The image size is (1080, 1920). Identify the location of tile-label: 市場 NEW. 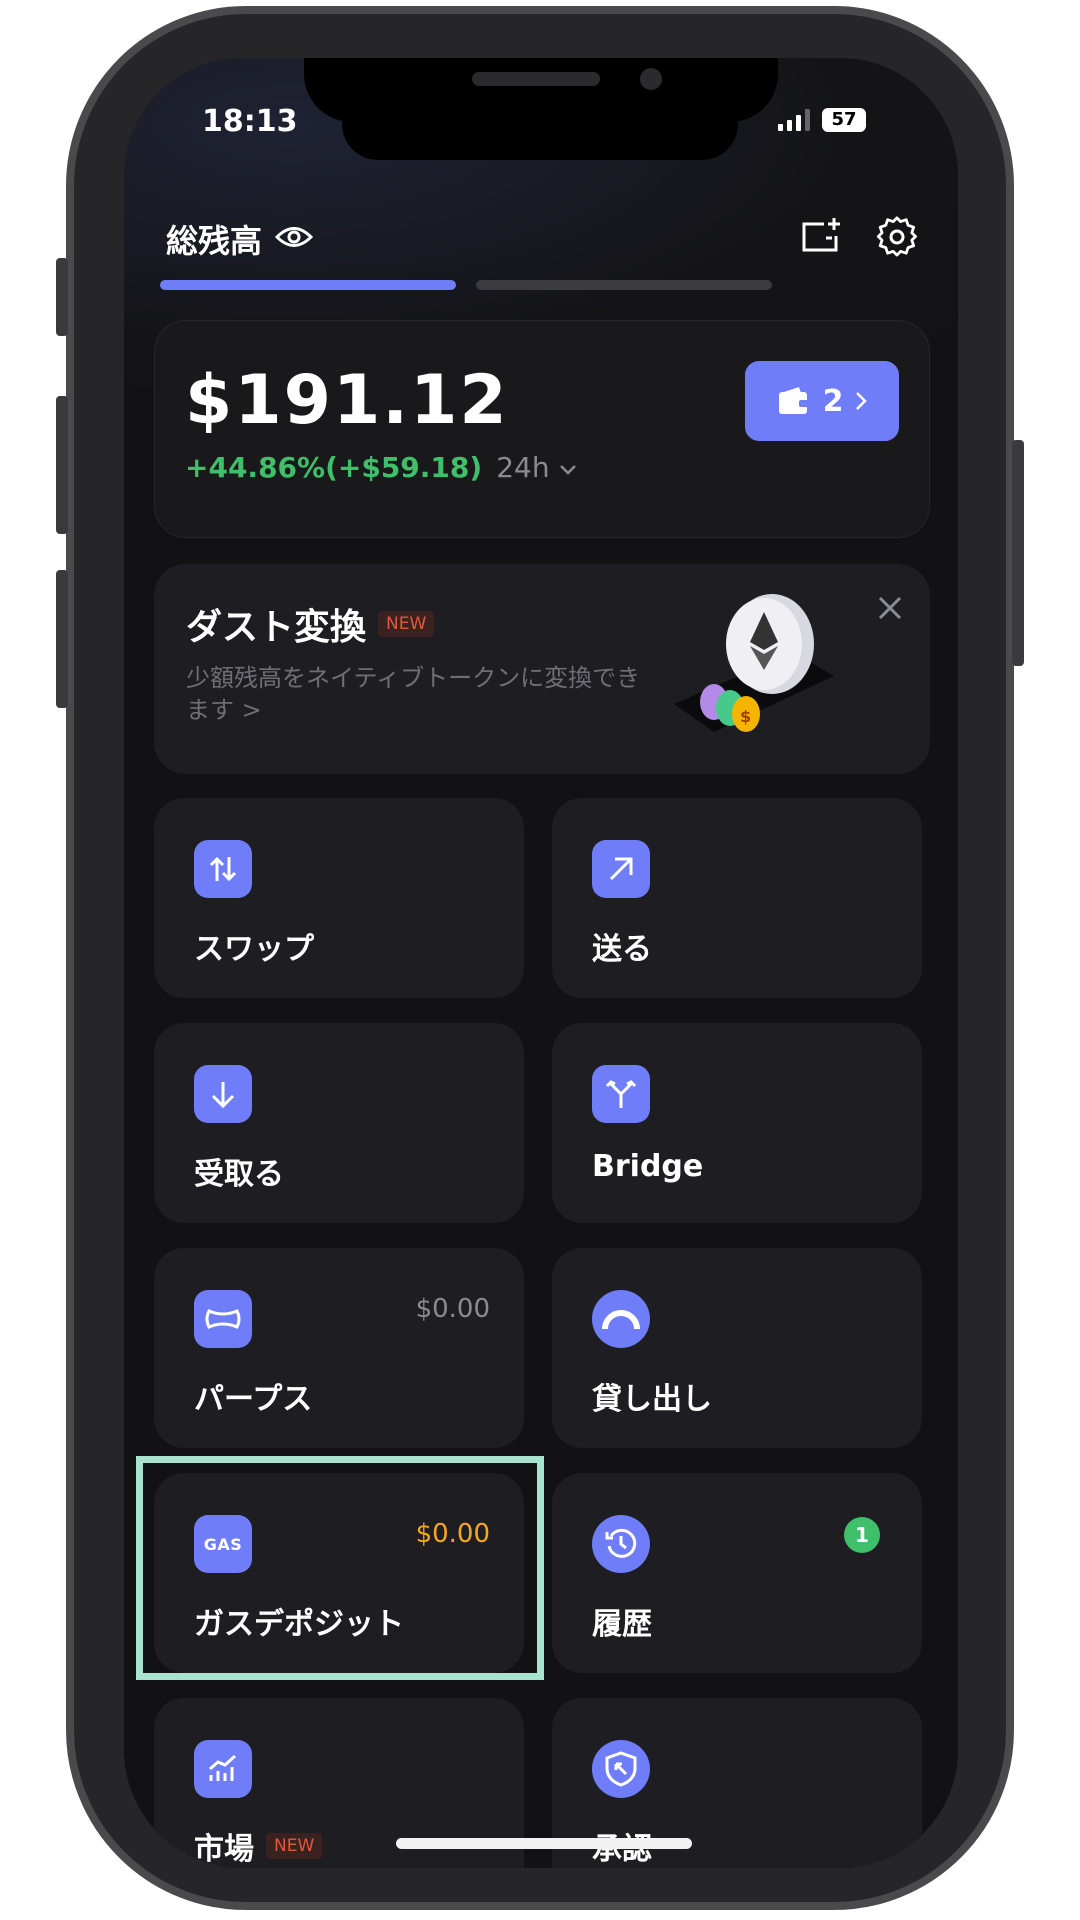
(258, 1846).